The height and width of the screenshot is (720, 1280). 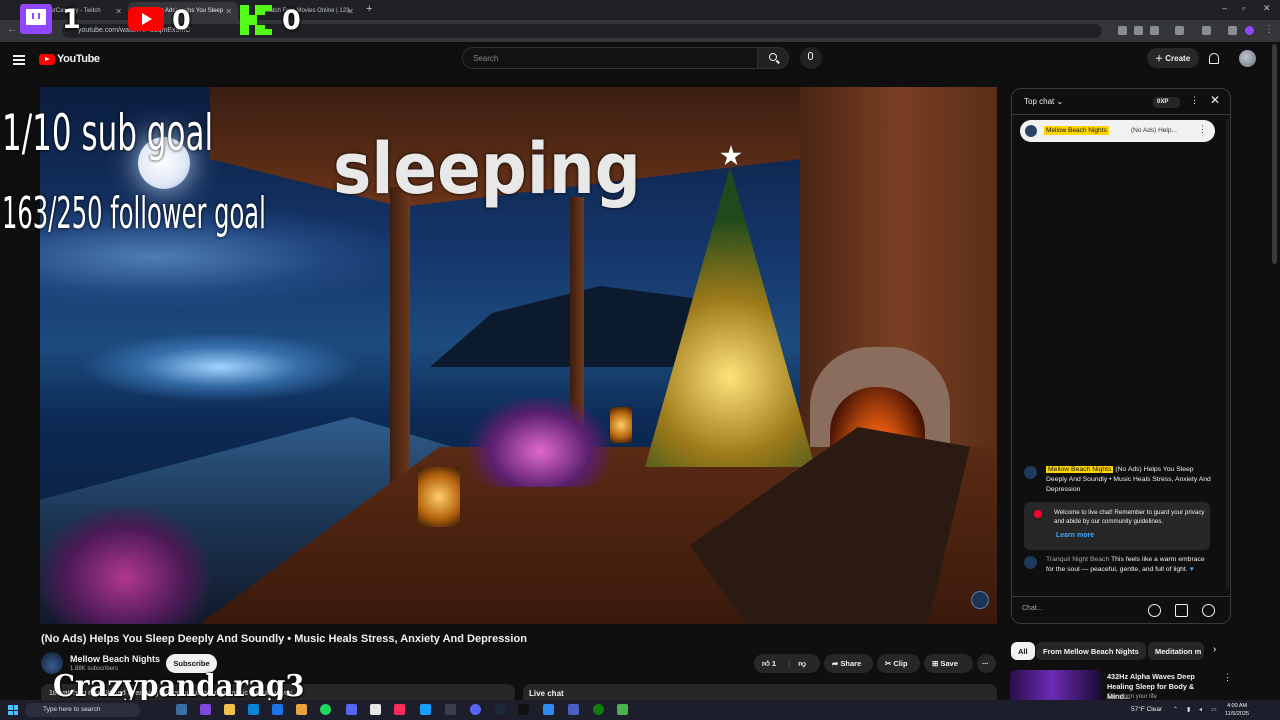 What do you see at coordinates (1194, 100) in the screenshot?
I see `chat-more-icon: ⋮` at bounding box center [1194, 100].